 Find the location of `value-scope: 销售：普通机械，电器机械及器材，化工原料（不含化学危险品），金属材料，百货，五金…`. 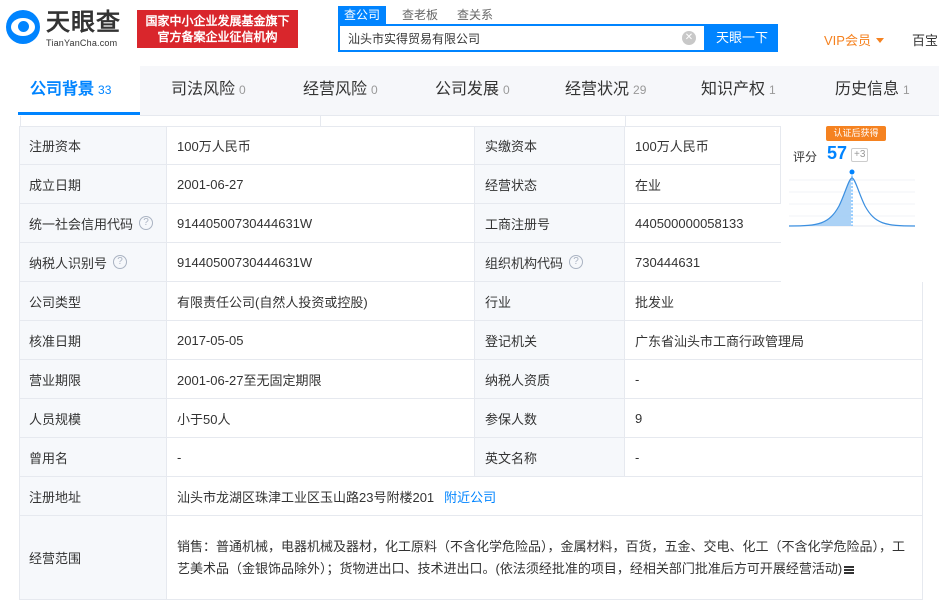

value-scope: 销售：普通机械，电器机械及器材，化工原料（不含化学危险品），金属材料，百货，五金… is located at coordinates (545, 558).